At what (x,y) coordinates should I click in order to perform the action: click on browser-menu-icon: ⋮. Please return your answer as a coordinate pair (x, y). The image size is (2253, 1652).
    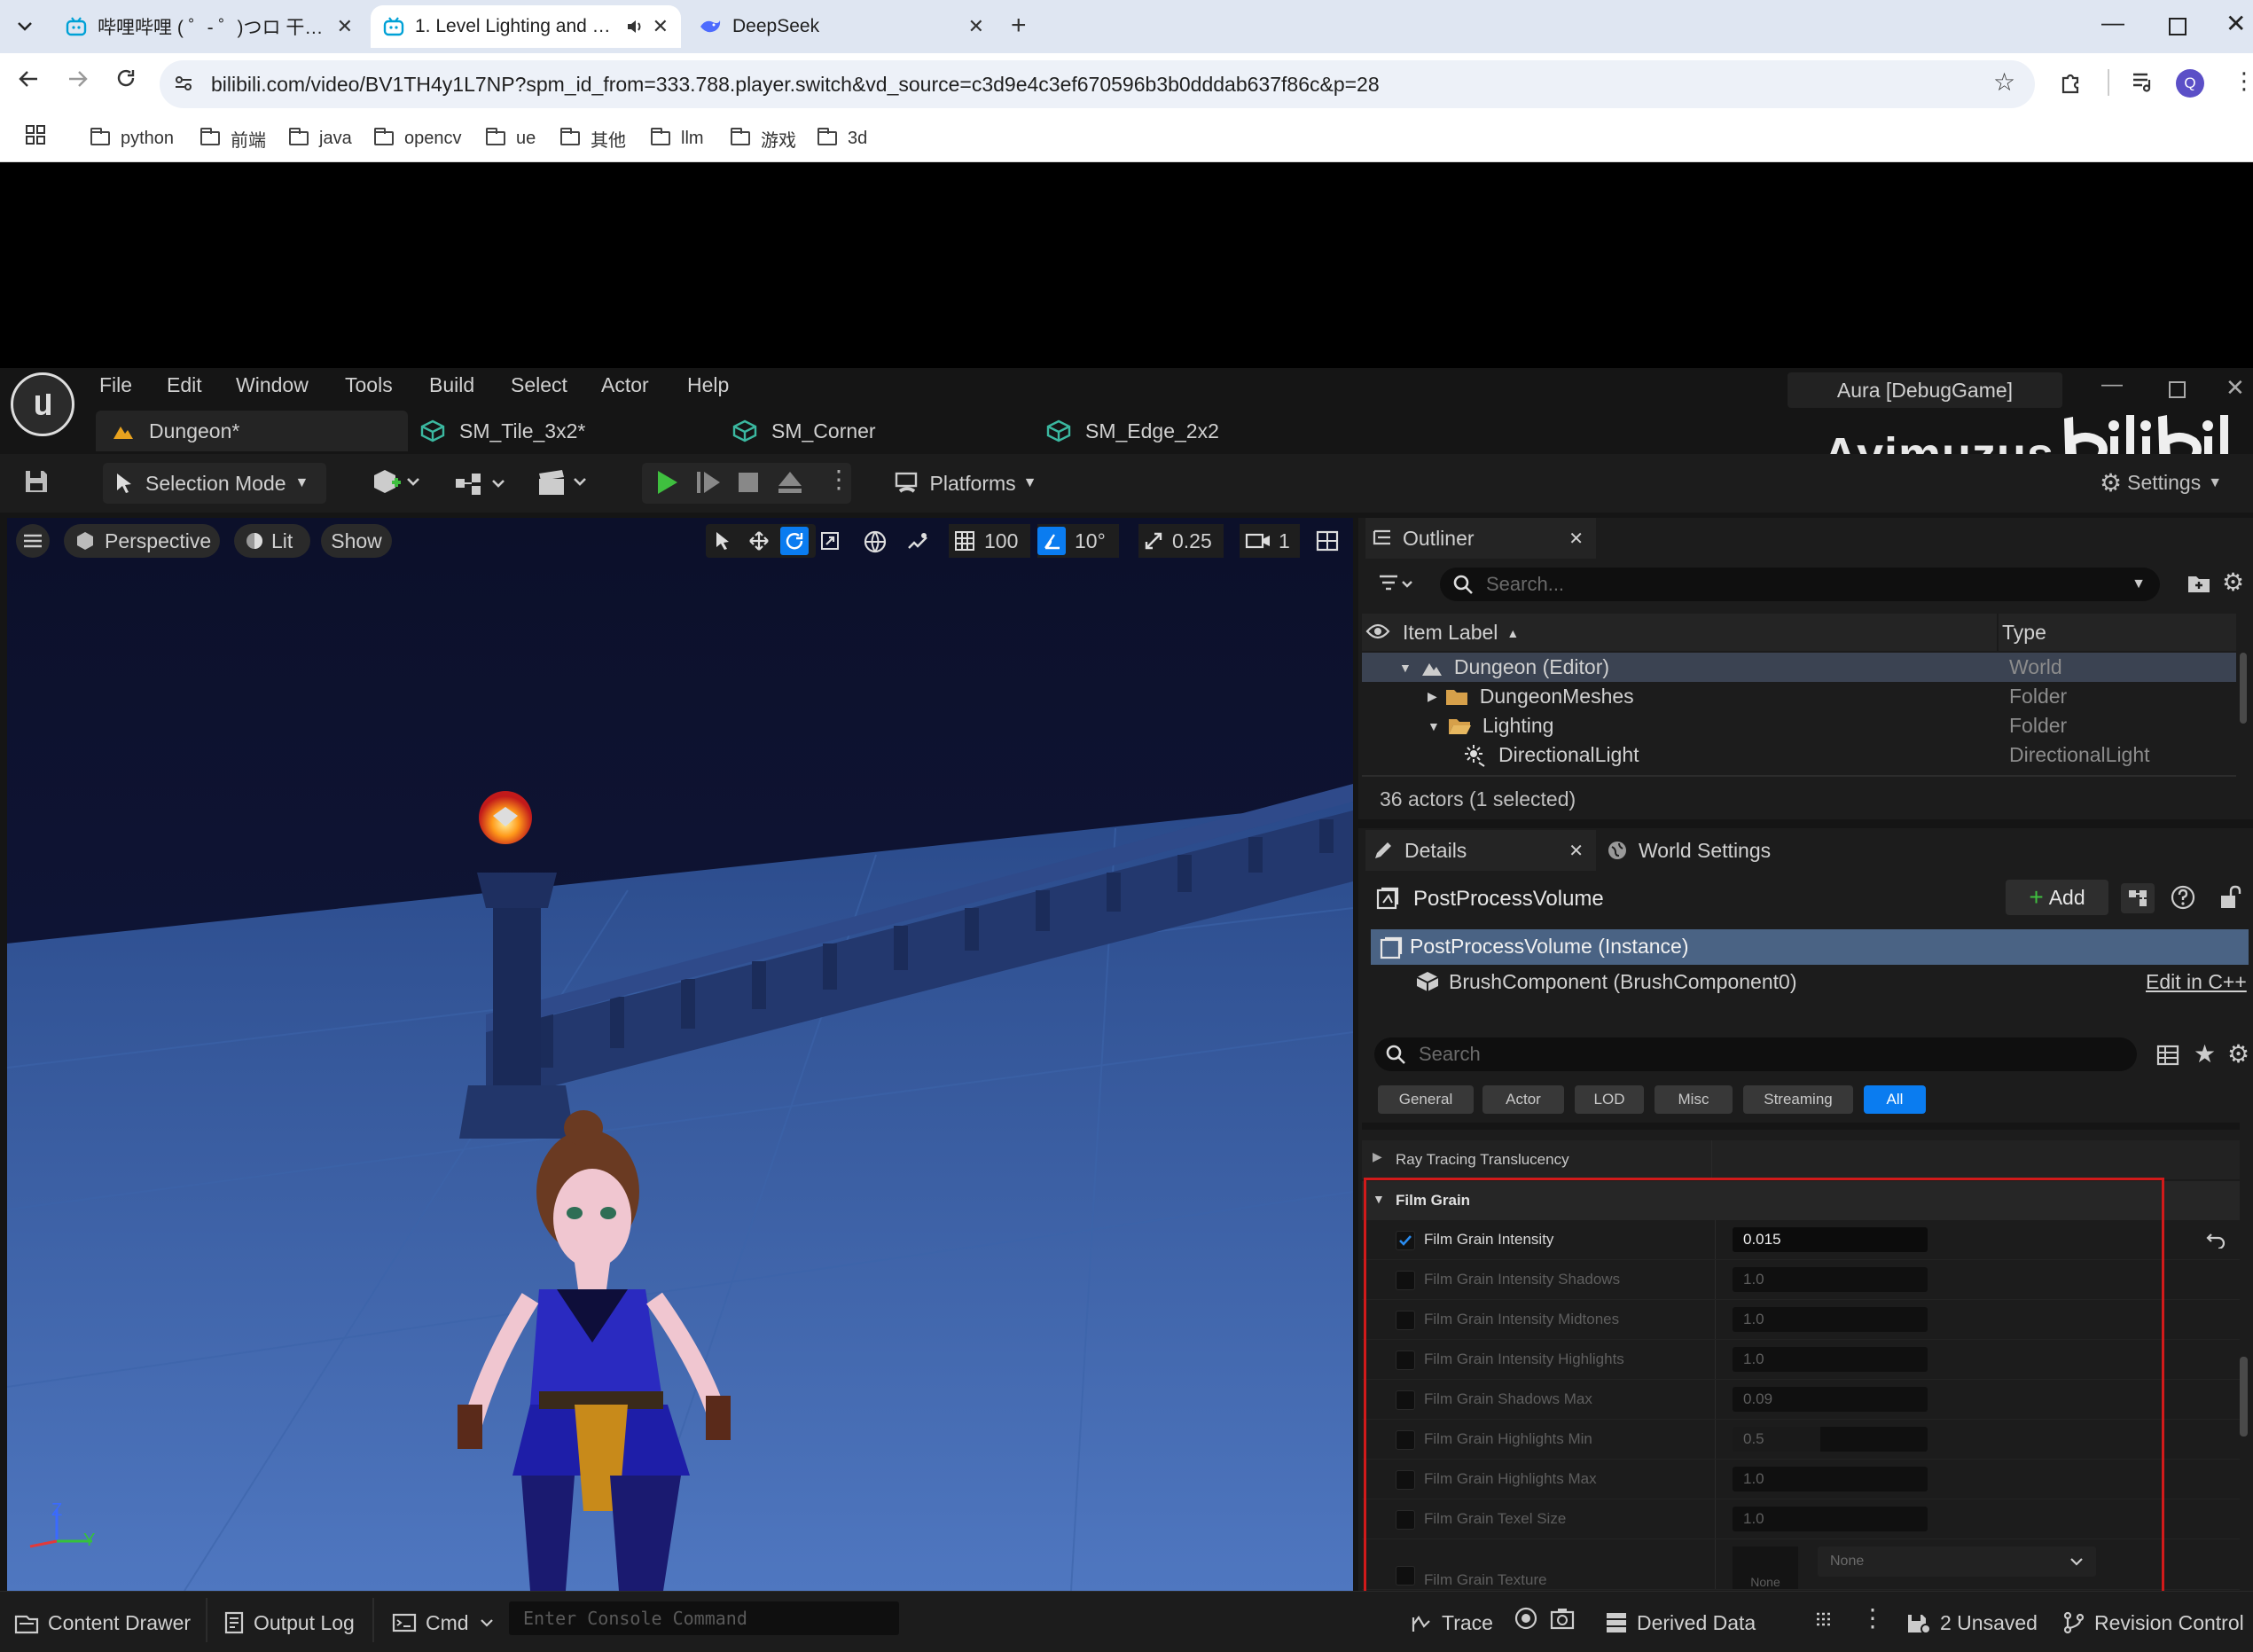
    Looking at the image, I should click on (2243, 81).